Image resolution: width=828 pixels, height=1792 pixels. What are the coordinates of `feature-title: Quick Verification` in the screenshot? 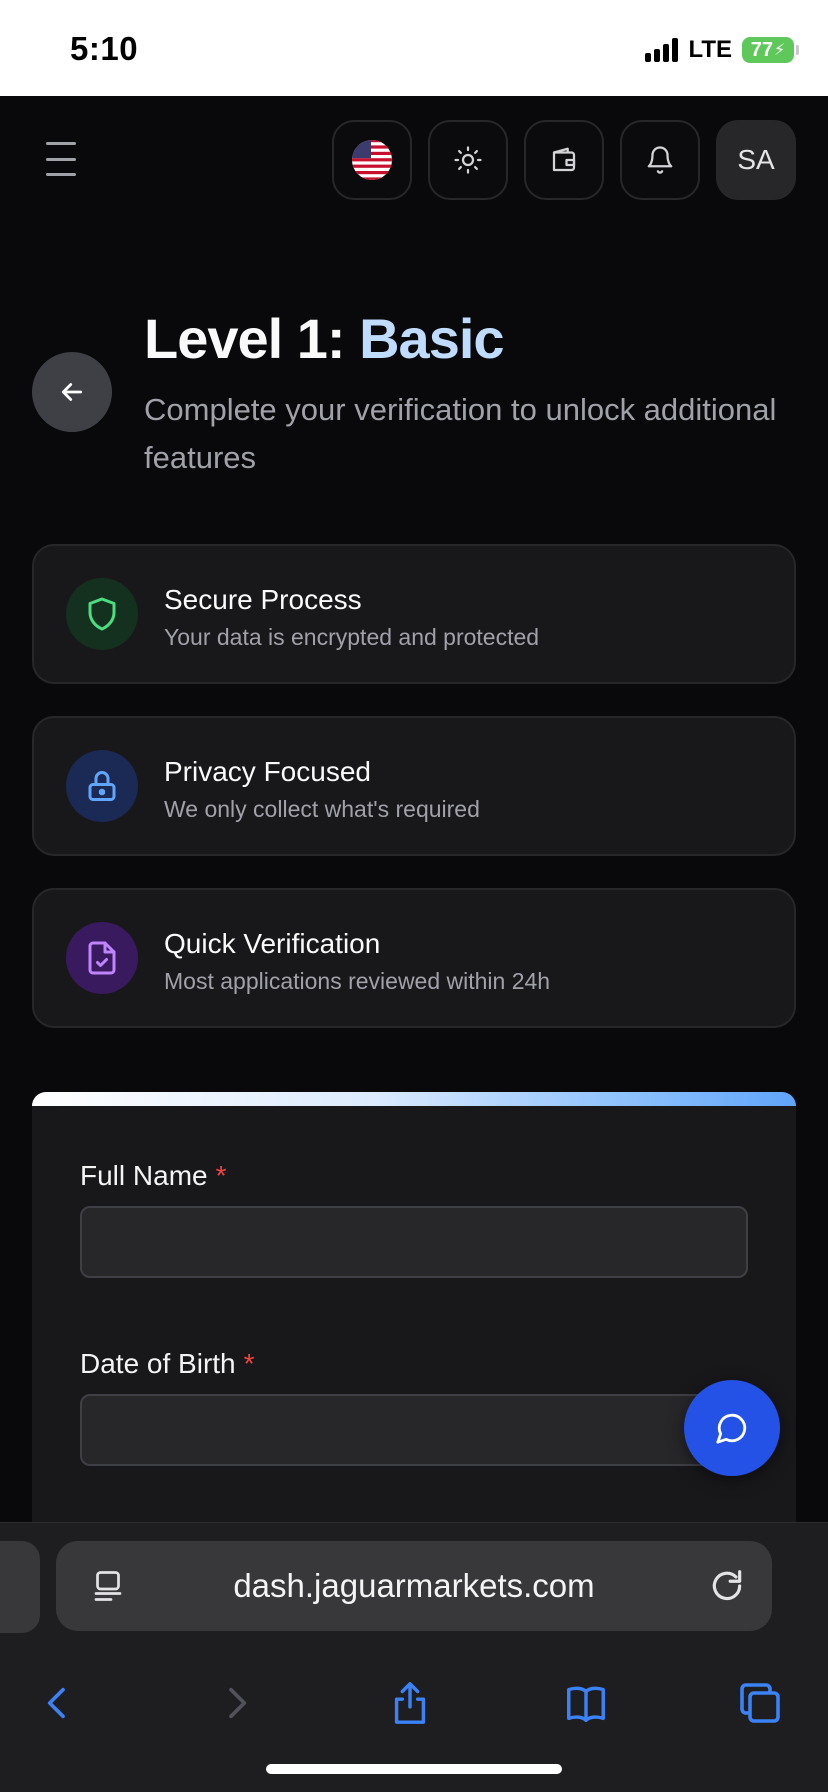 It's located at (272, 943).